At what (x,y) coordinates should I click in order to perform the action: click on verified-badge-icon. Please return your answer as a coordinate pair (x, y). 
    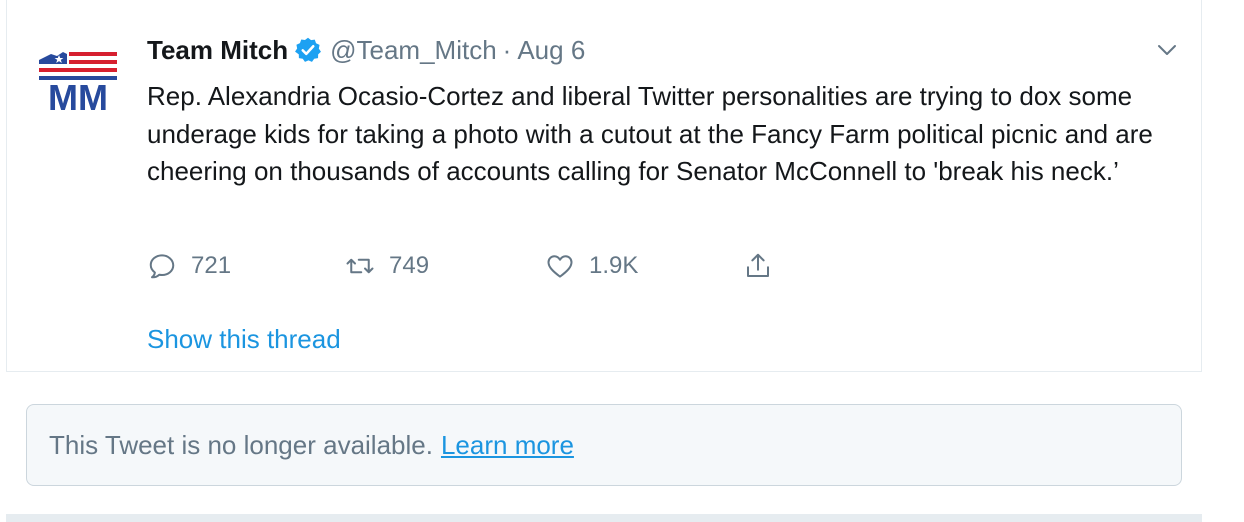
    Looking at the image, I should click on (308, 50).